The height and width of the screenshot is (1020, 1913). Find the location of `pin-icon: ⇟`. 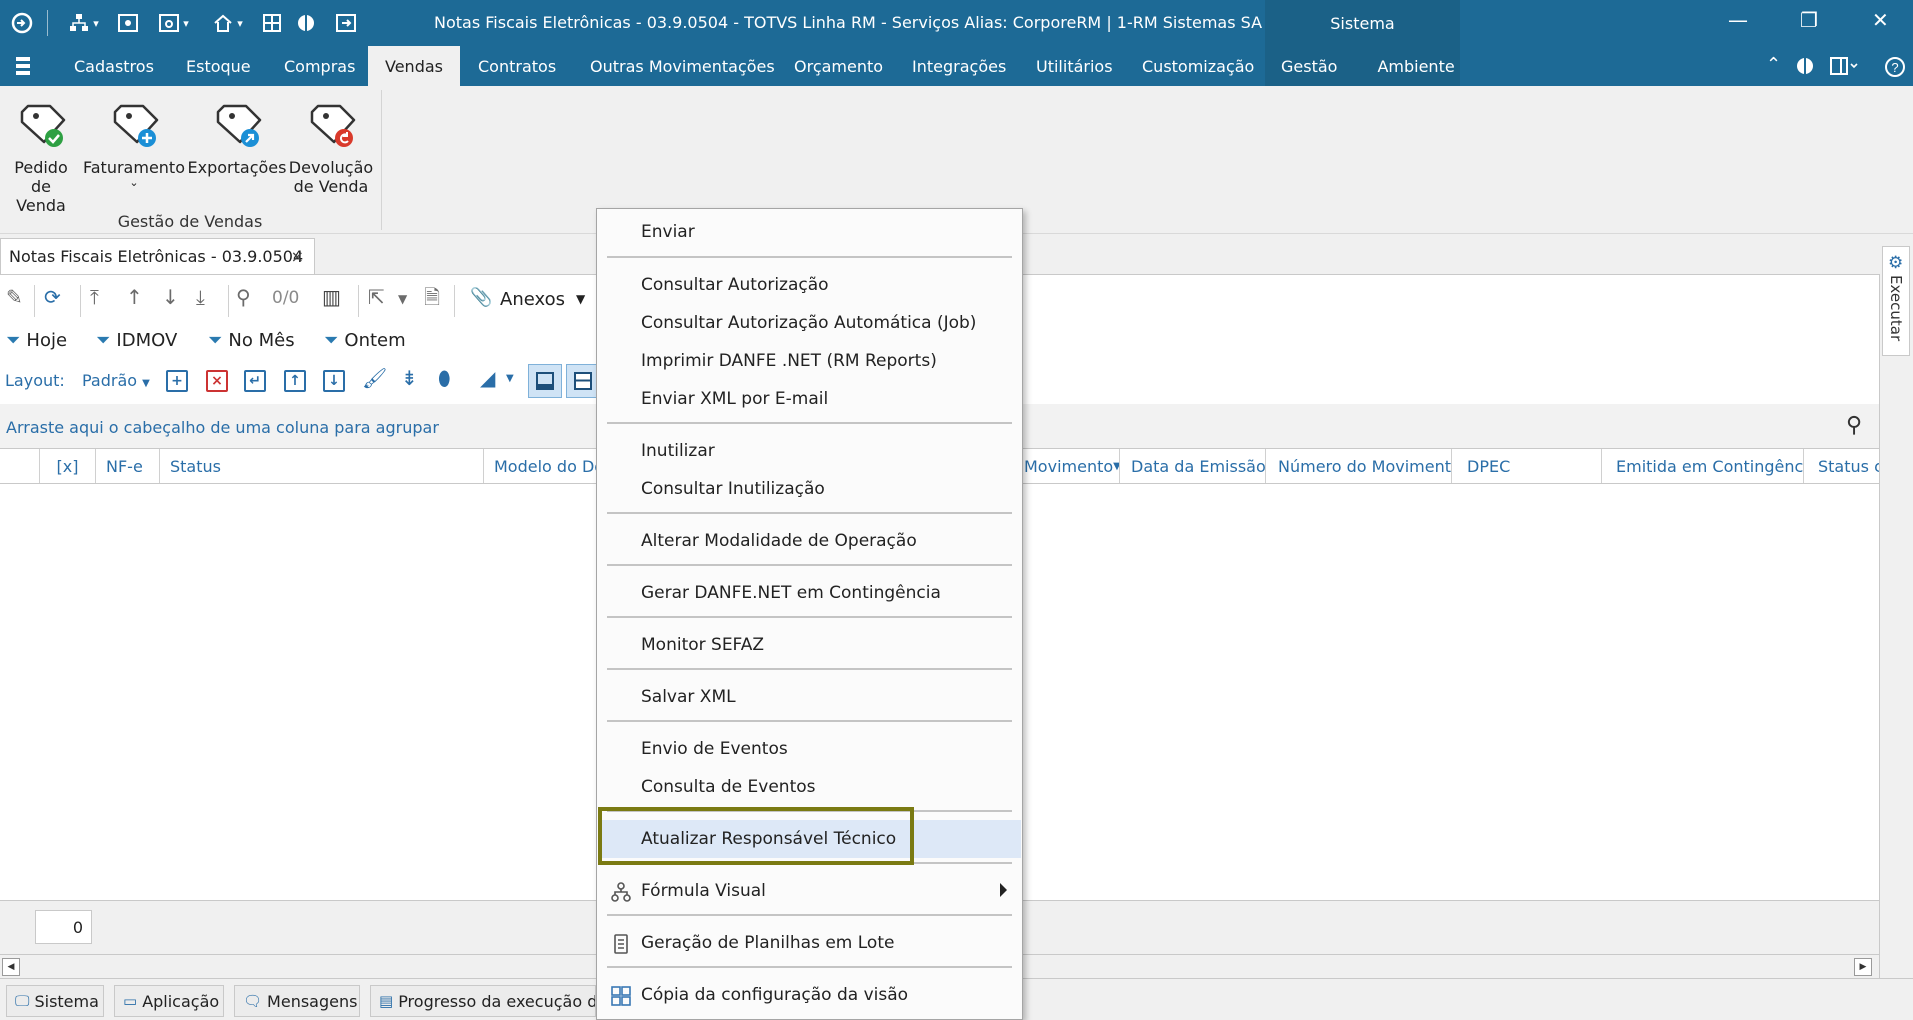

pin-icon: ⇟ is located at coordinates (409, 378).